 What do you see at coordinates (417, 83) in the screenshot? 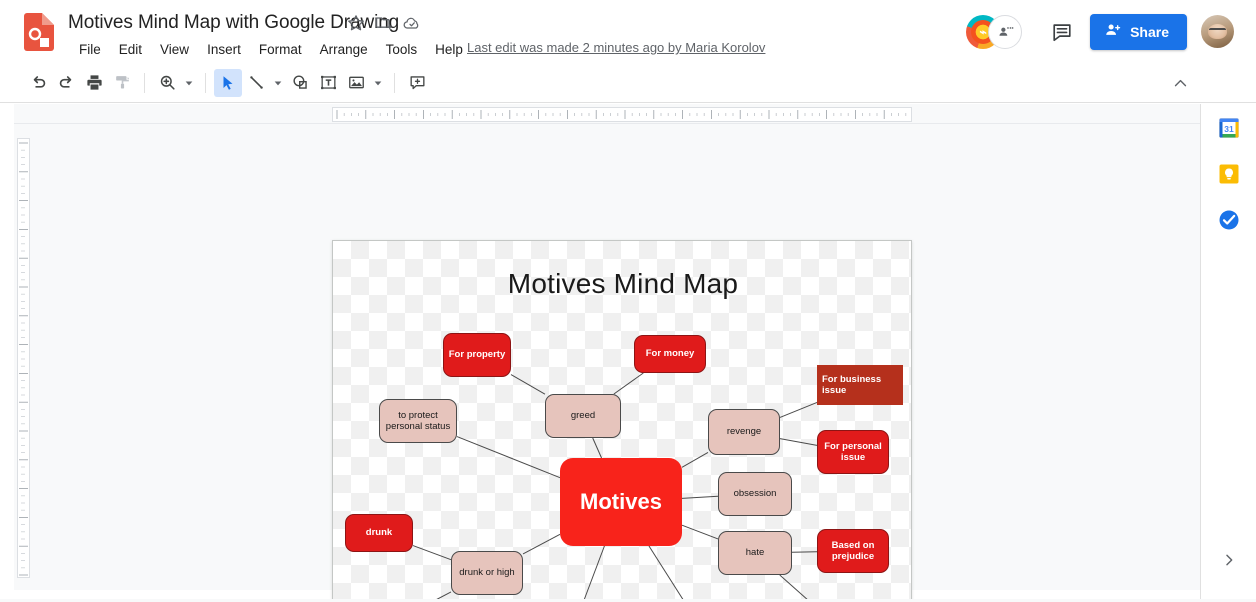
I see `add-comment-button` at bounding box center [417, 83].